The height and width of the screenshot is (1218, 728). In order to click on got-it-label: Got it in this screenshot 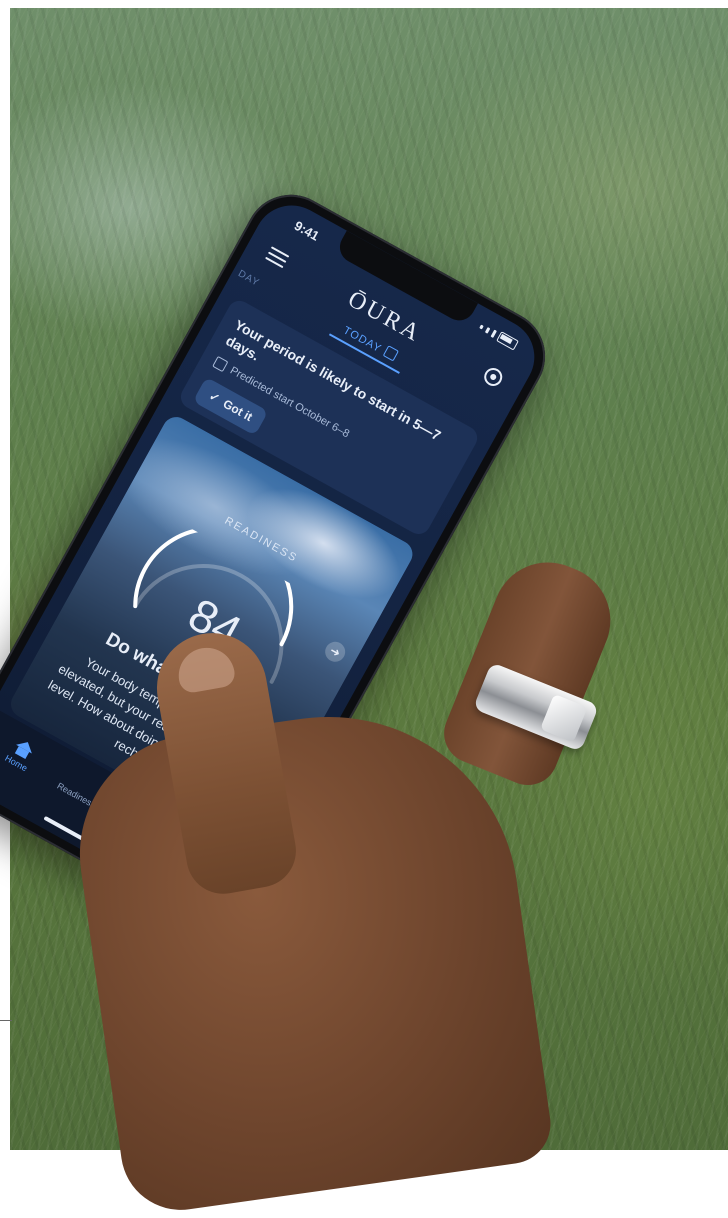, I will do `click(237, 410)`.